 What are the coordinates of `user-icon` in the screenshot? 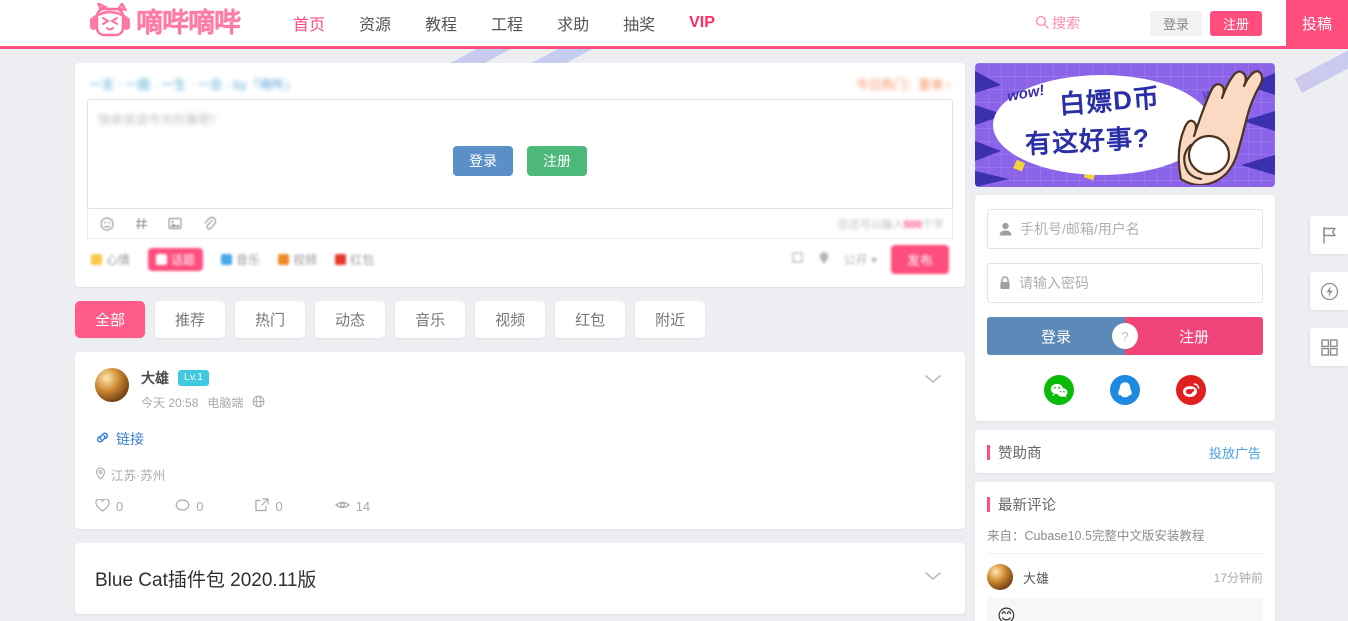 It's located at (1005, 229).